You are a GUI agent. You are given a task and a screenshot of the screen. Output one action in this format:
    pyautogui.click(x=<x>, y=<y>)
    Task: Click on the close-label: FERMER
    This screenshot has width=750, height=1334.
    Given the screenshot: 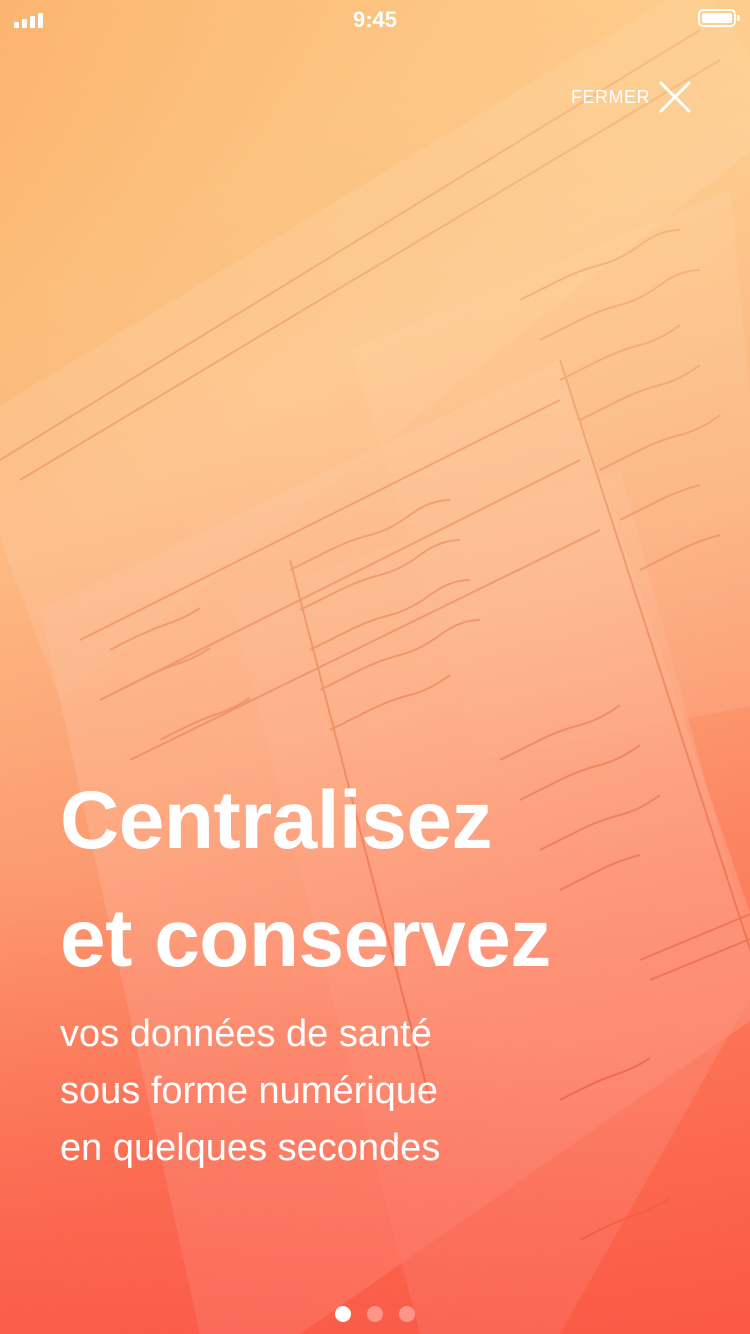 What is the action you would take?
    pyautogui.click(x=610, y=96)
    